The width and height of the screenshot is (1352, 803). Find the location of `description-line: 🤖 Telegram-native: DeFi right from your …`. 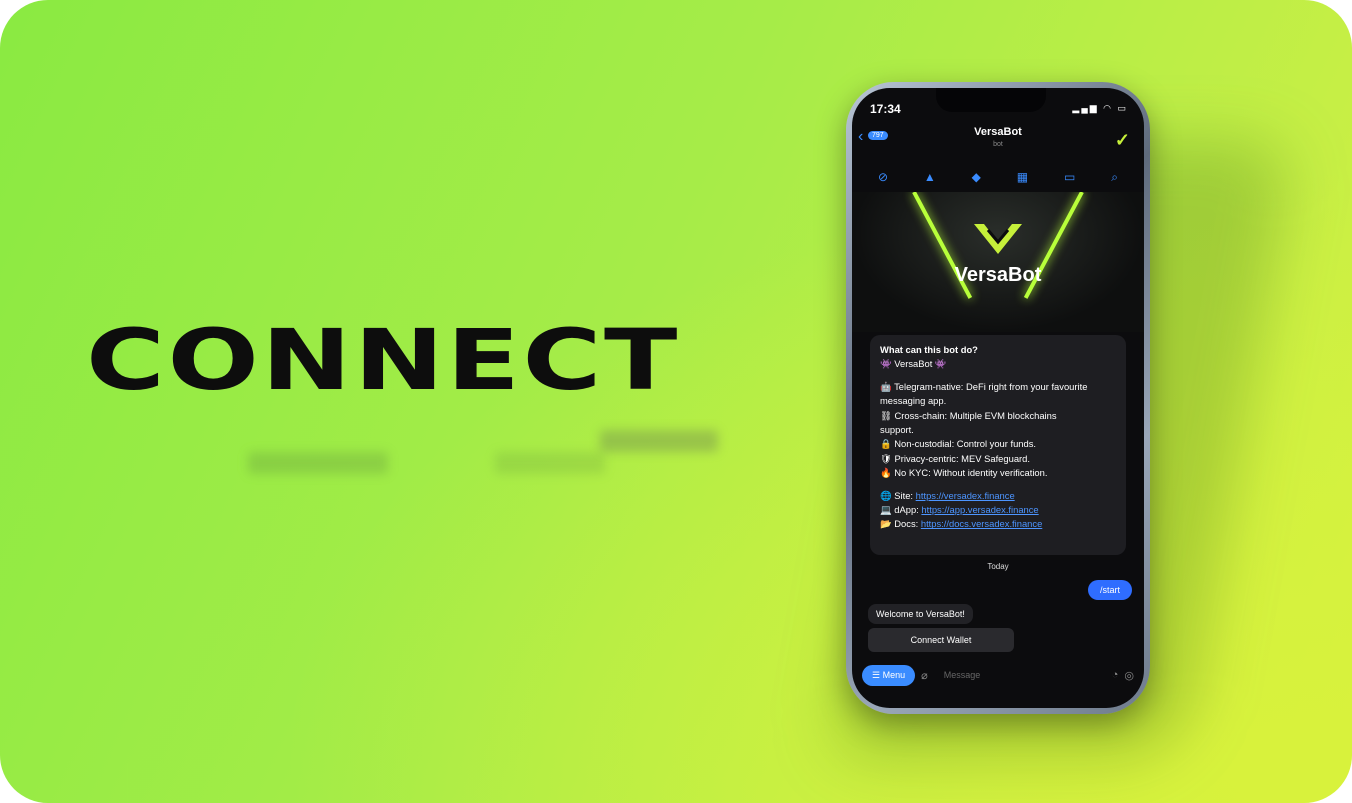

description-line: 🤖 Telegram-native: DeFi right from your … is located at coordinates (984, 386).